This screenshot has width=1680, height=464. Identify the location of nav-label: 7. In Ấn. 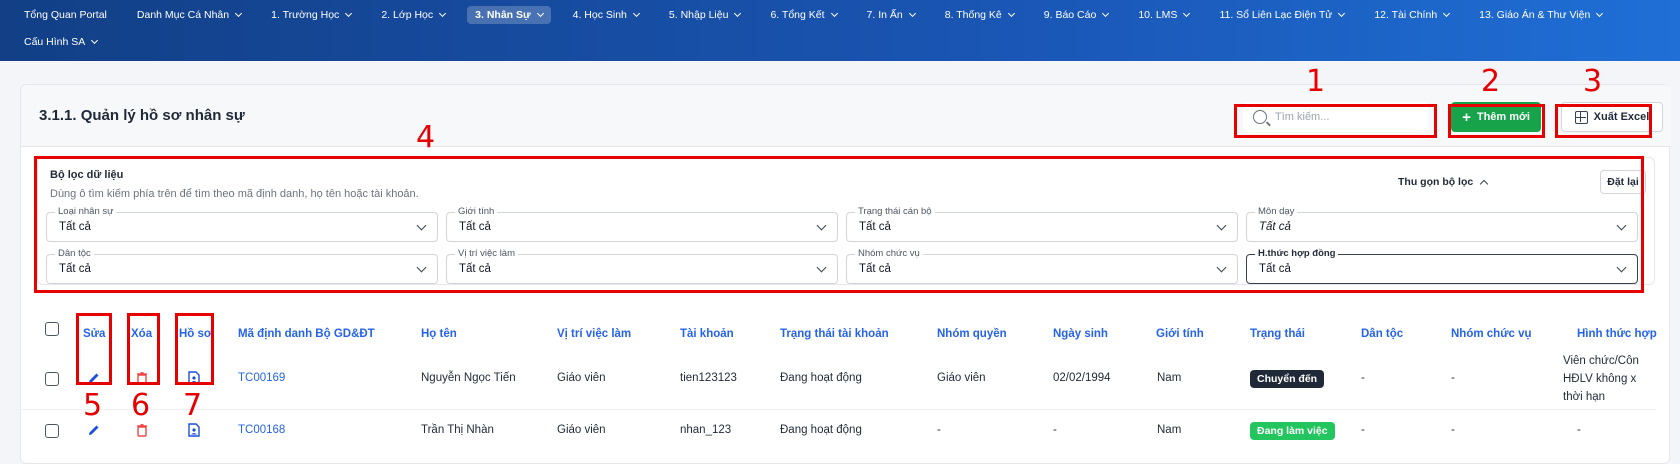
(884, 15).